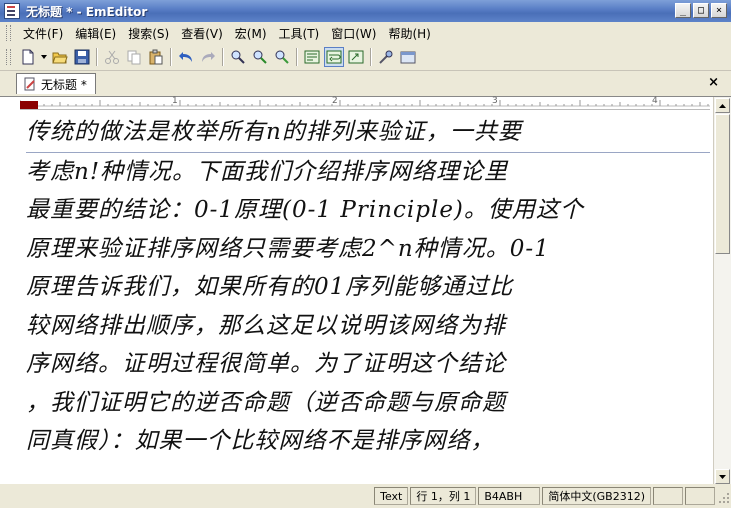 This screenshot has width=731, height=508. What do you see at coordinates (64, 84) in the screenshot?
I see `tab-label: 无标题 *` at bounding box center [64, 84].